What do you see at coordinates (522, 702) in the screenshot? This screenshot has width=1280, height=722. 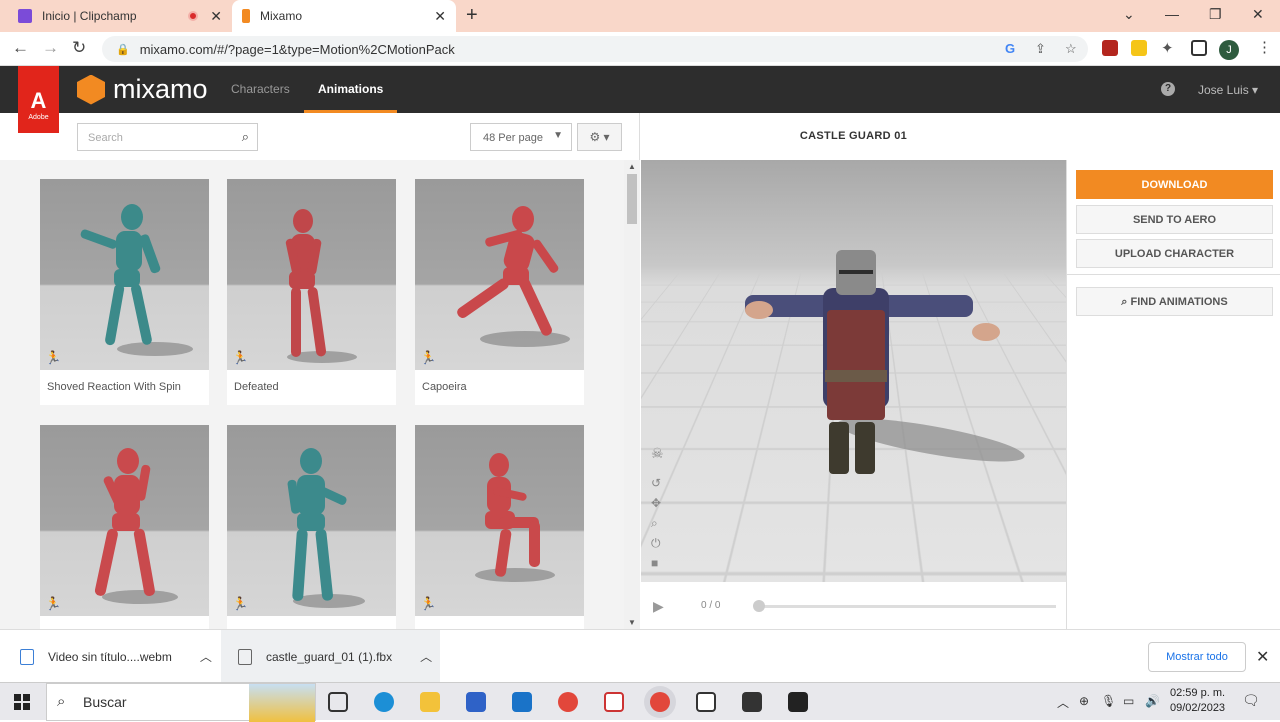 I see `mail-icon` at bounding box center [522, 702].